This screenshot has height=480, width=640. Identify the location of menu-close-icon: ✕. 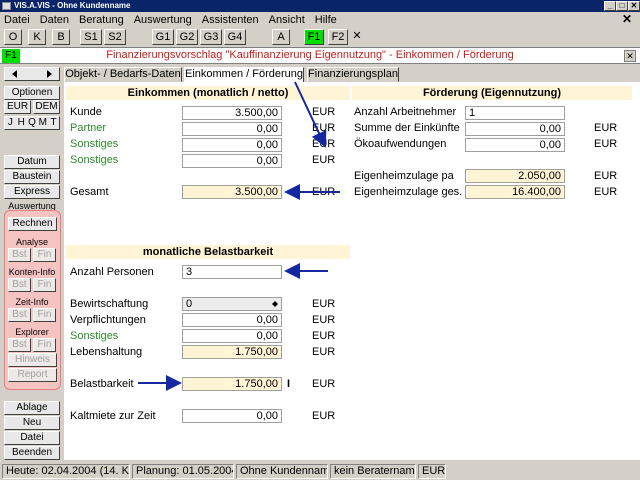
(627, 19).